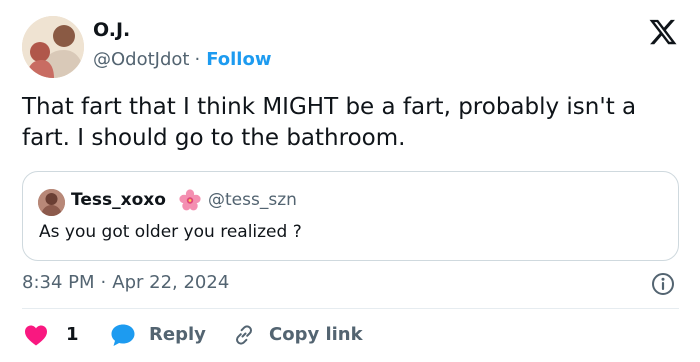 The height and width of the screenshot is (362, 700). Describe the element at coordinates (58, 282) in the screenshot. I see `tweet-time: 8:34 PM` at that location.